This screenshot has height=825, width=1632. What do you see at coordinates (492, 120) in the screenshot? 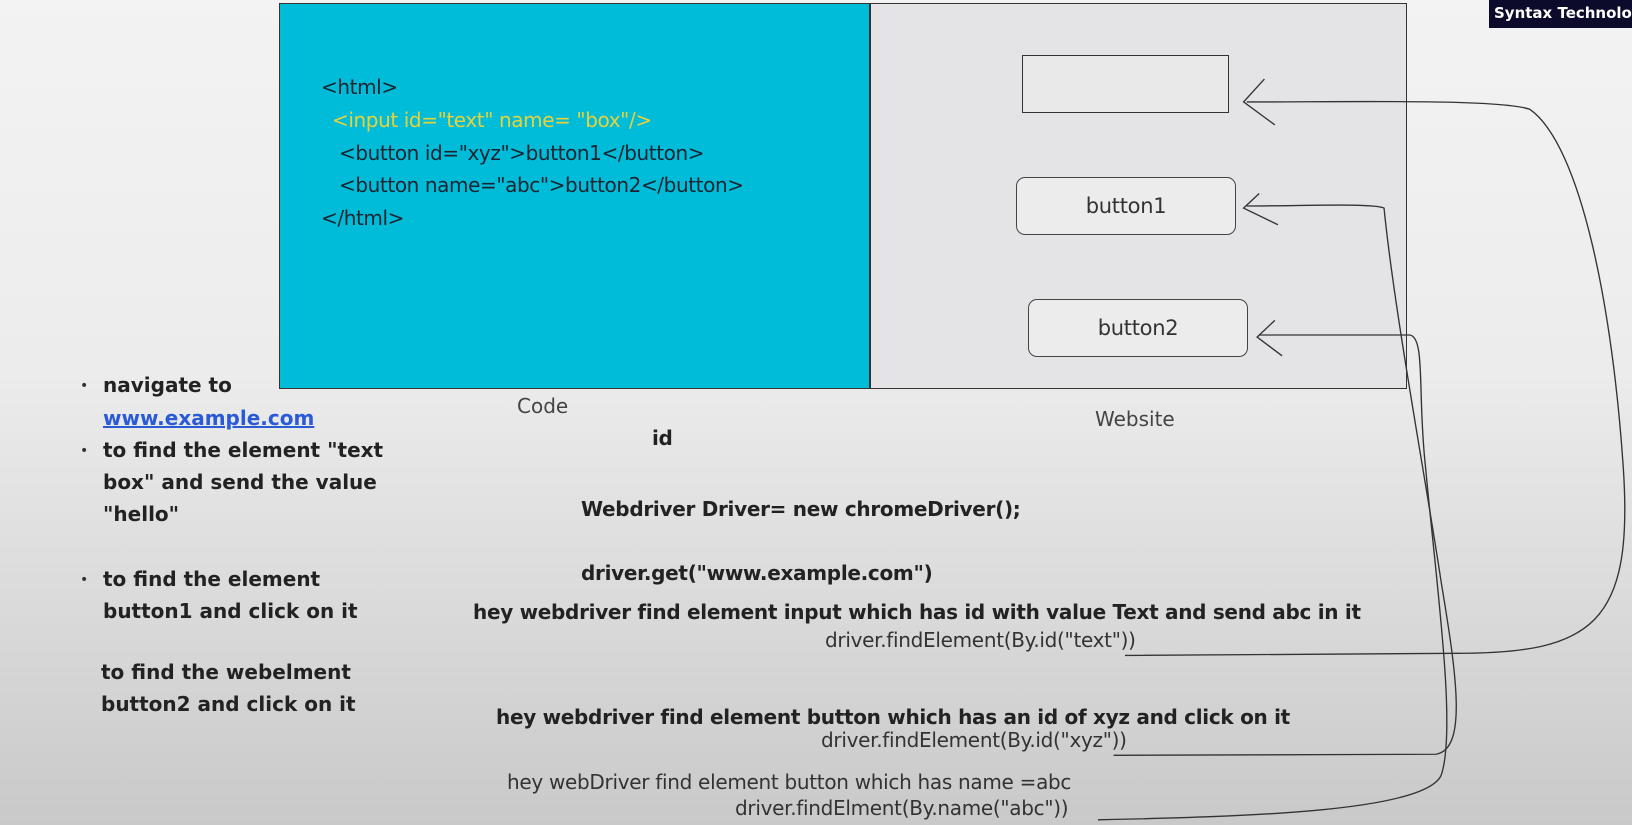
I see `code-line-highlighted: <input id="text" name= "box"/>` at bounding box center [492, 120].